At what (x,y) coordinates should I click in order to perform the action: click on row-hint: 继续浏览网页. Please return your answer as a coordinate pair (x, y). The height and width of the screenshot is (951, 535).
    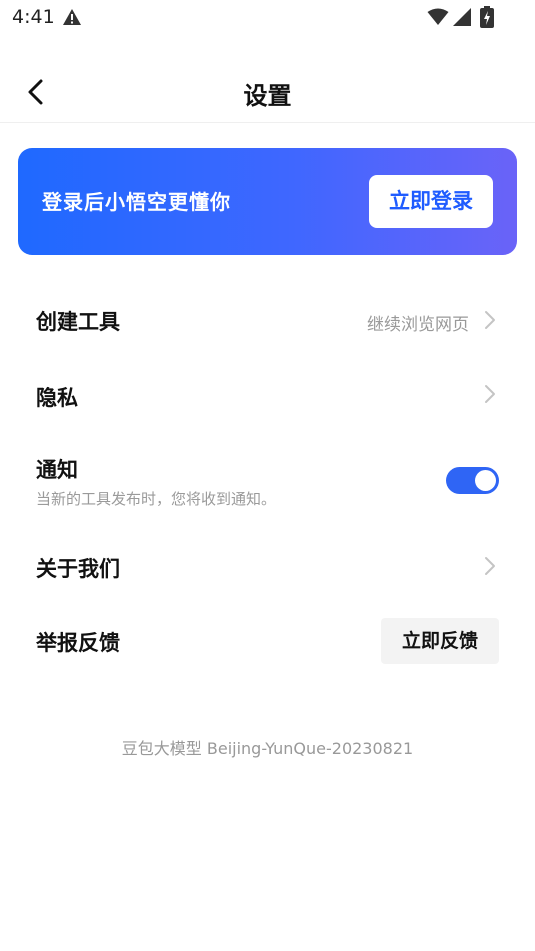
    Looking at the image, I should click on (418, 325).